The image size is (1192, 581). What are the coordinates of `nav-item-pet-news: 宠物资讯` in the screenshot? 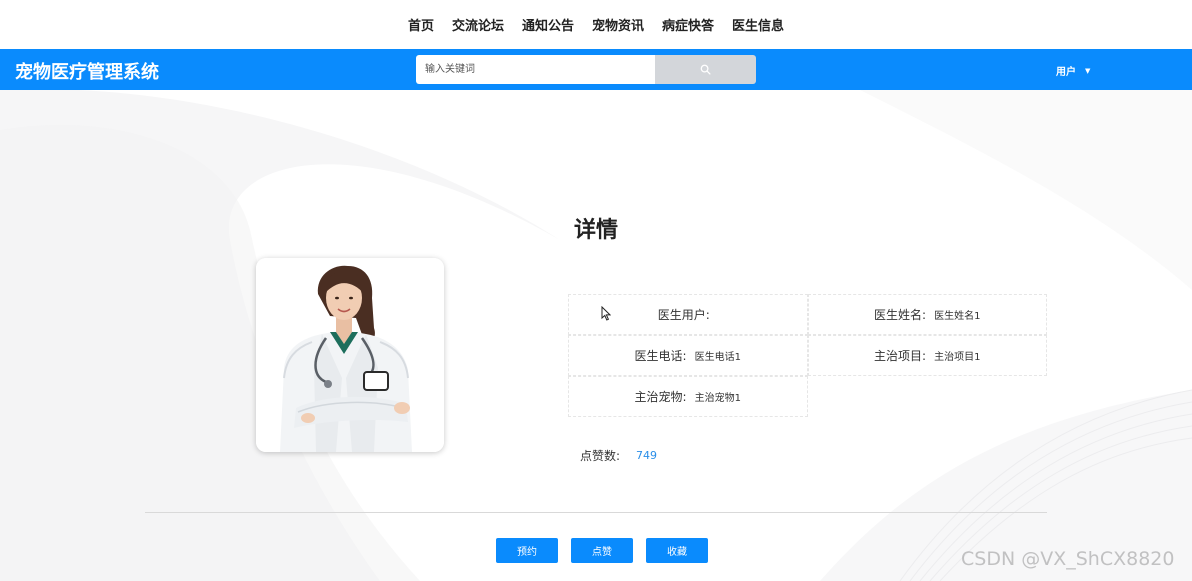 It's located at (618, 24).